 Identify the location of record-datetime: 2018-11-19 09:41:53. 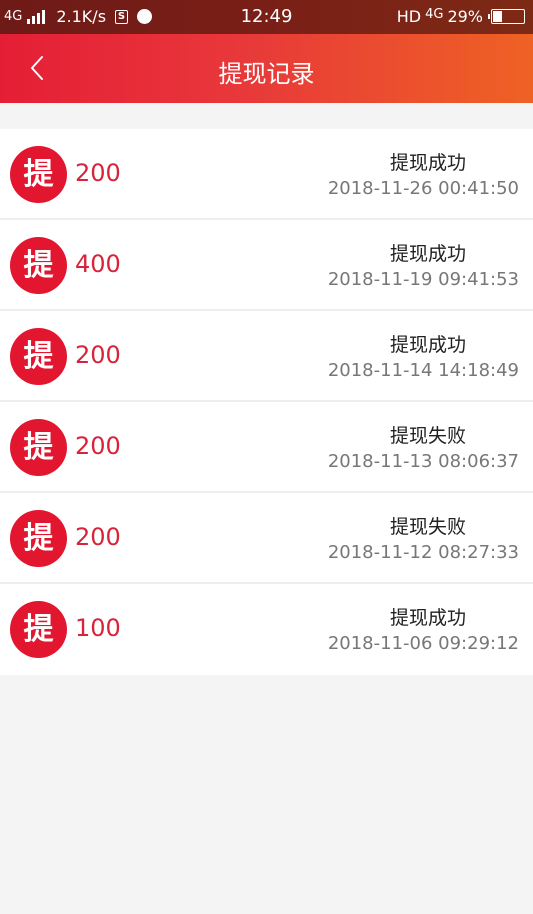
(423, 279).